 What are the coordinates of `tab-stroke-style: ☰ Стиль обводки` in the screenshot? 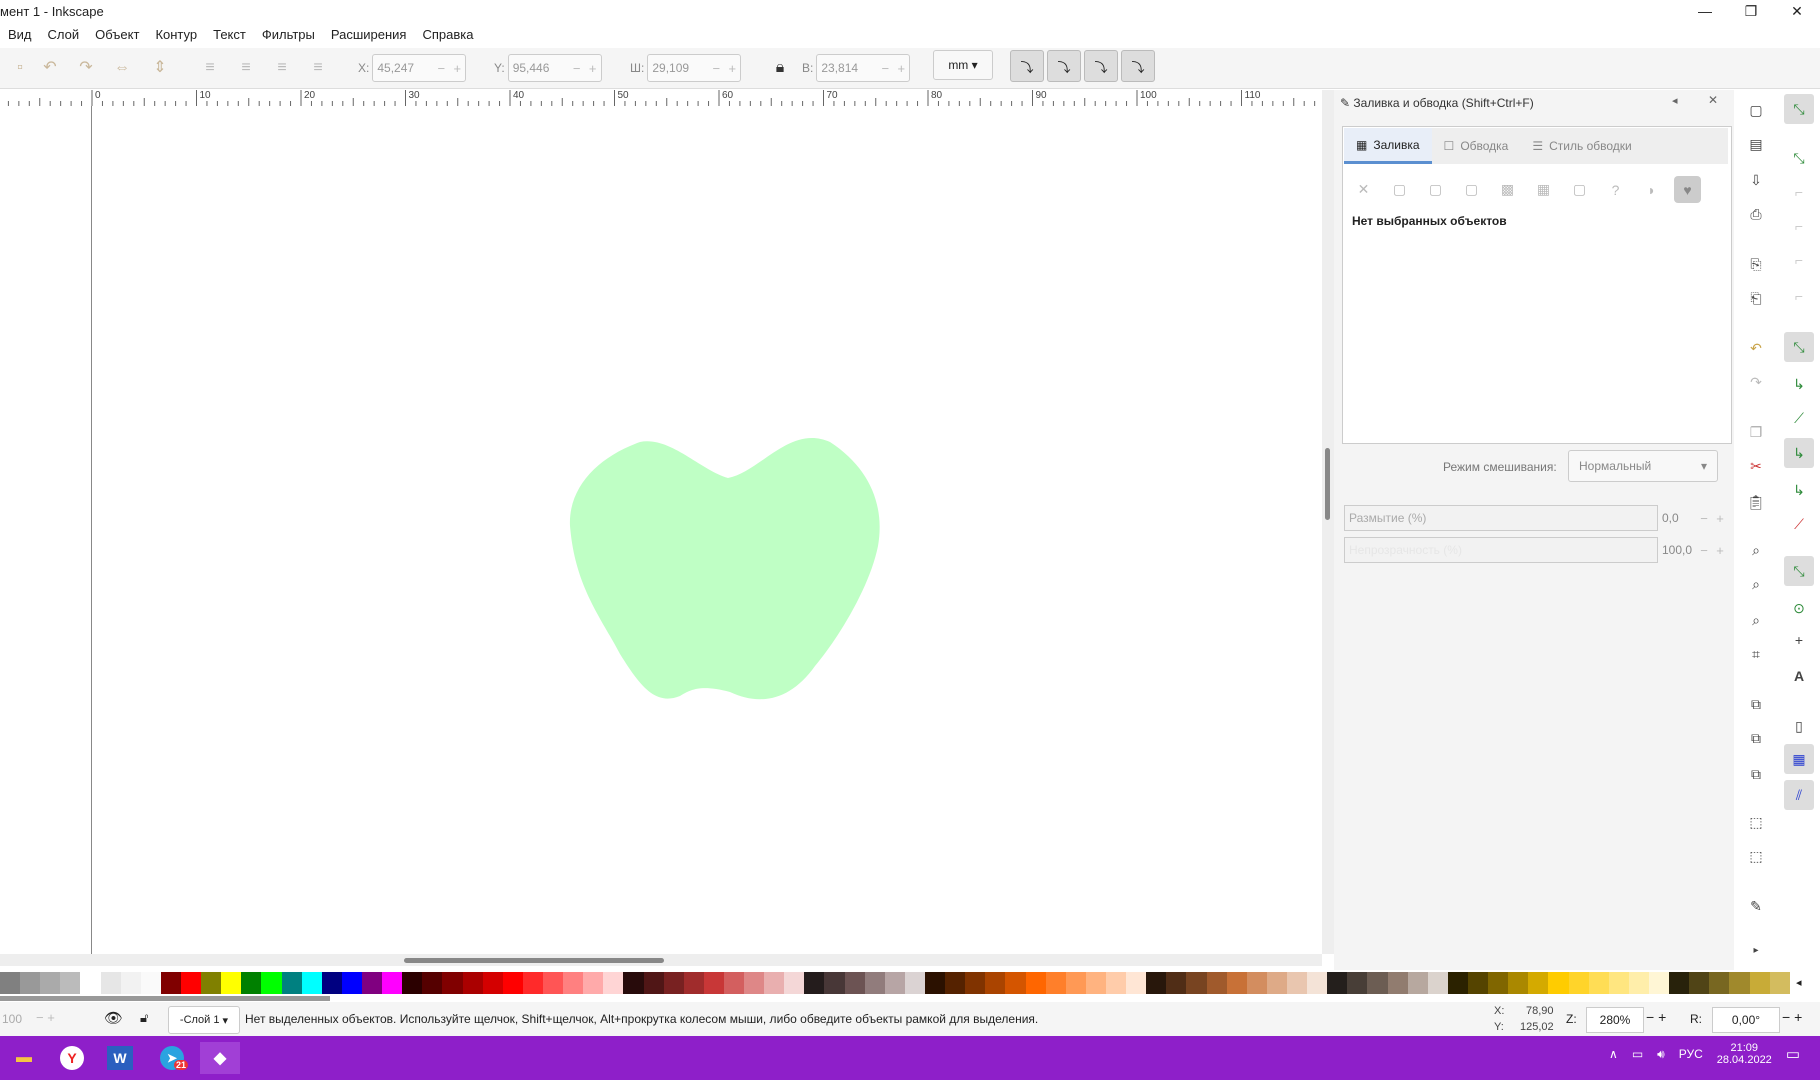 It's located at (1581, 146).